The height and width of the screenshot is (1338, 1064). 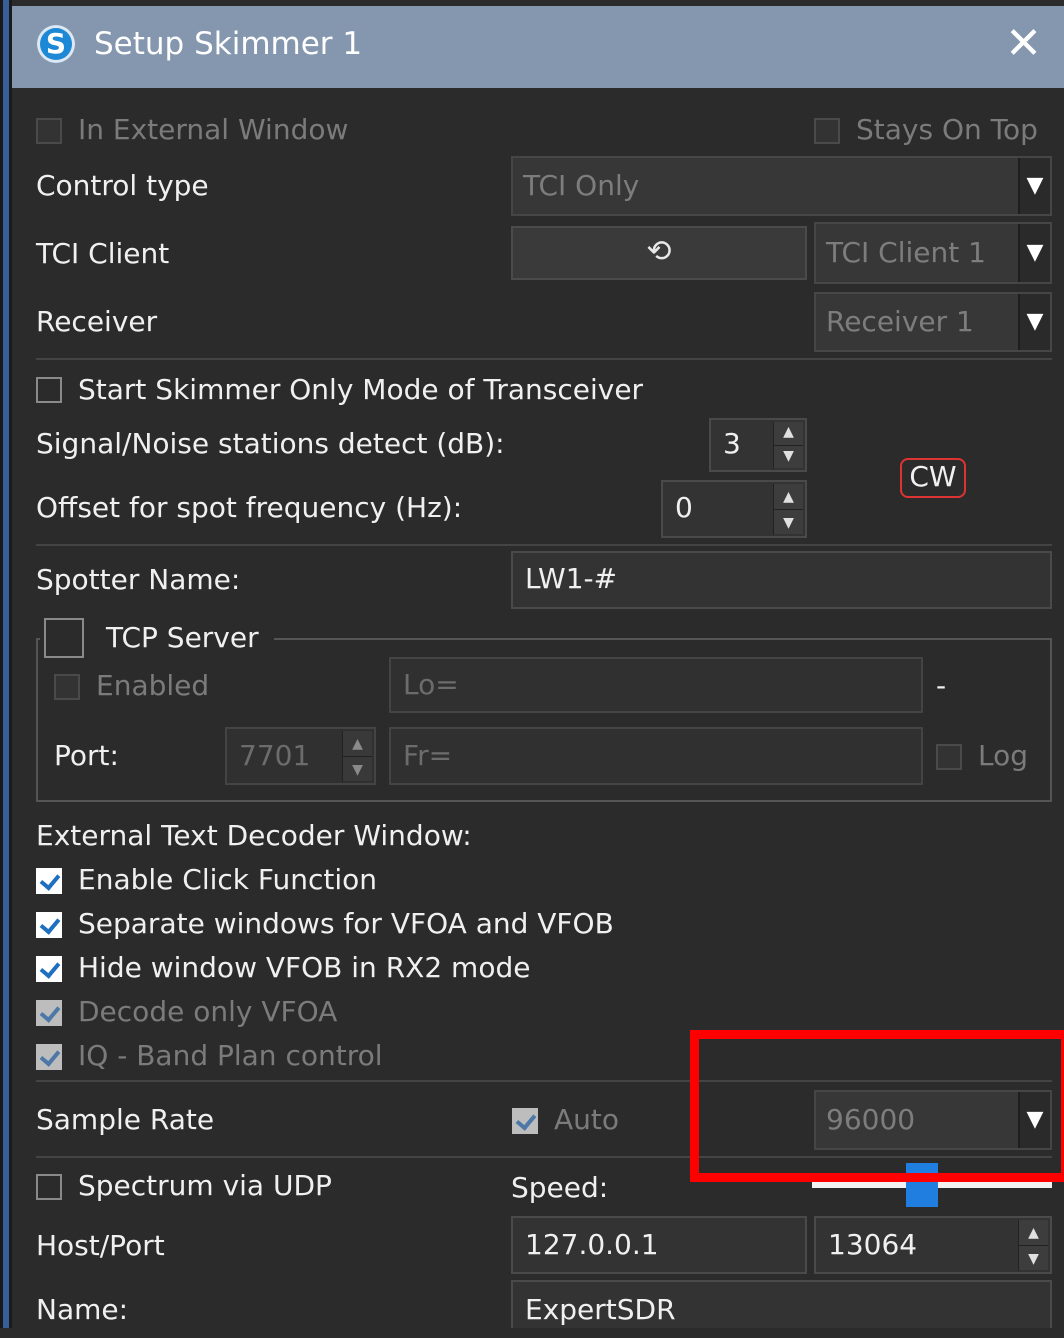 What do you see at coordinates (270, 443) in the screenshot?
I see `snr-label: Signal/Noise stations detect (dB):` at bounding box center [270, 443].